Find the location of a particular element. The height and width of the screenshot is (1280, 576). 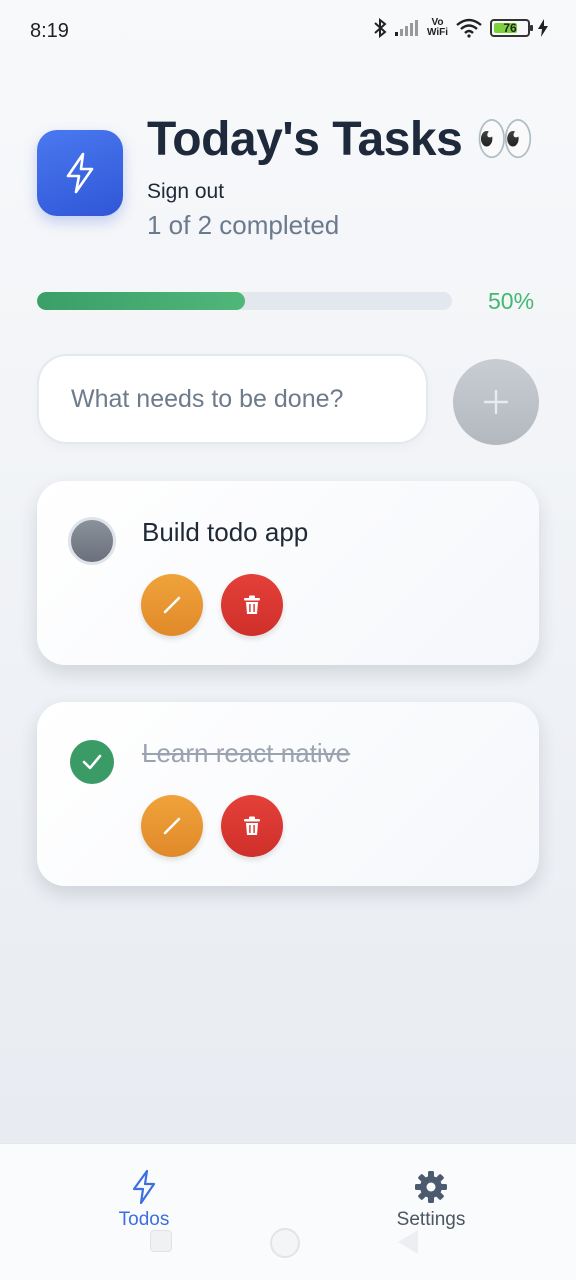

plus-icon is located at coordinates (496, 402).